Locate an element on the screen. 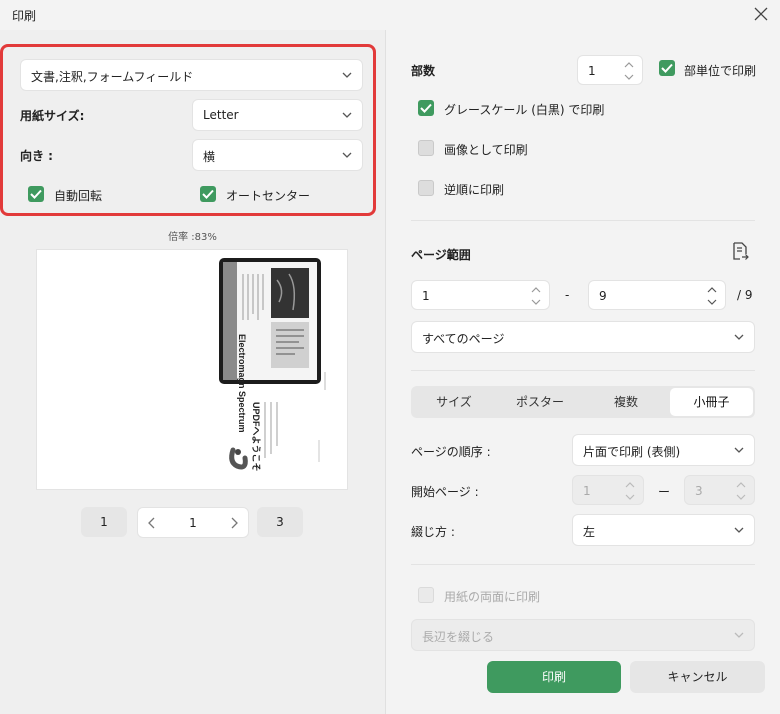 This screenshot has width=780, height=714. orientation-select: 横 is located at coordinates (277, 155).